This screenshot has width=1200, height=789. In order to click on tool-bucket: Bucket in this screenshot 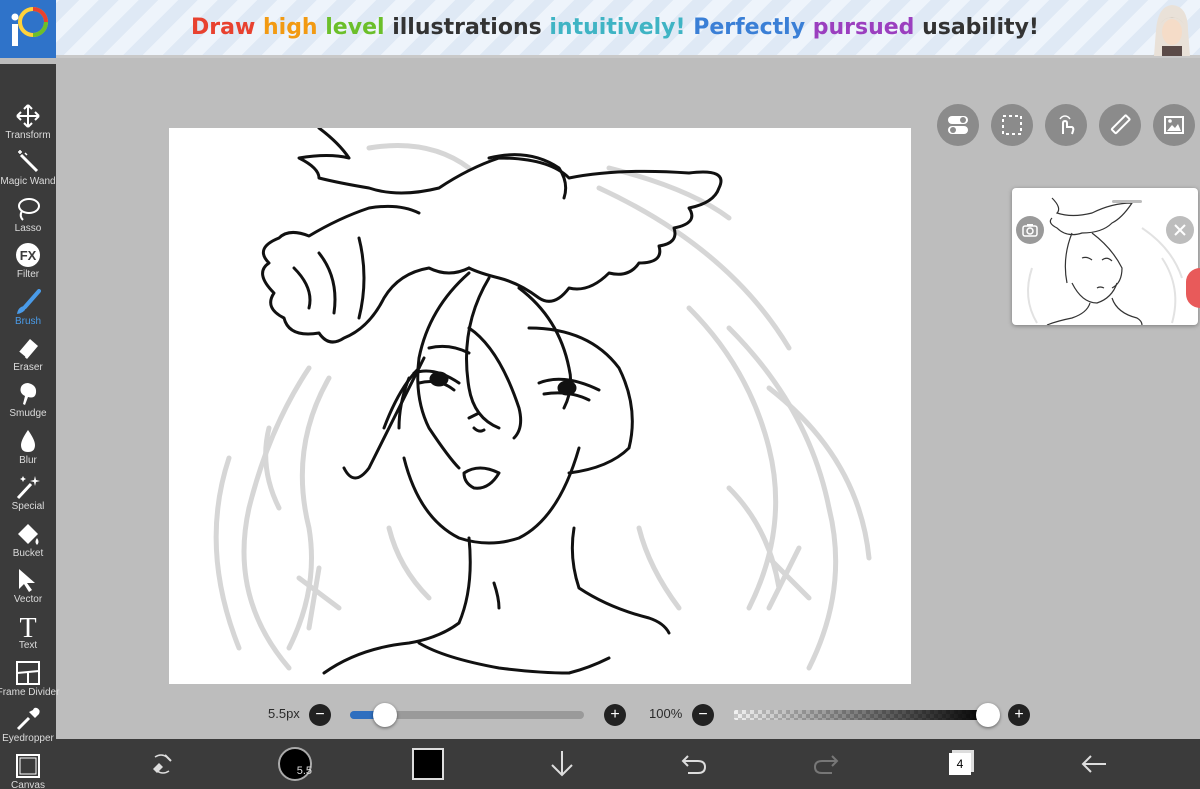, I will do `click(28, 543)`.